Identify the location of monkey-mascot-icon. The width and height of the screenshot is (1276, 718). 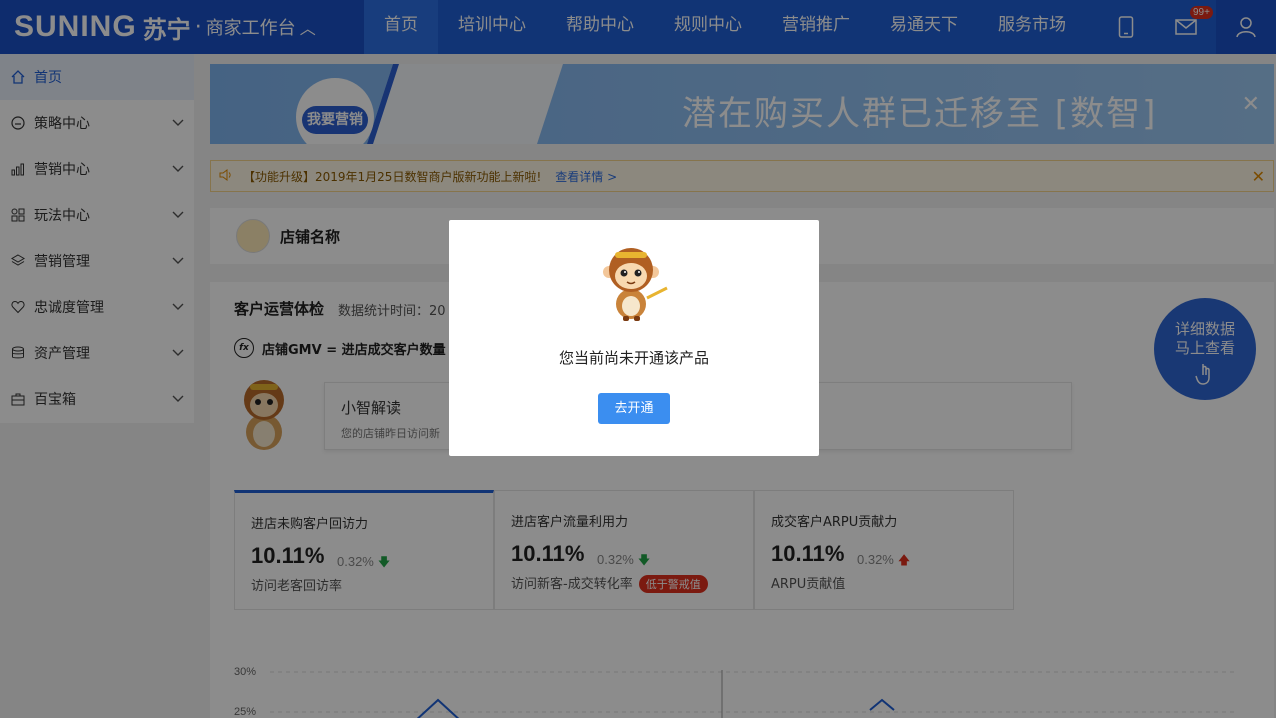
(635, 284).